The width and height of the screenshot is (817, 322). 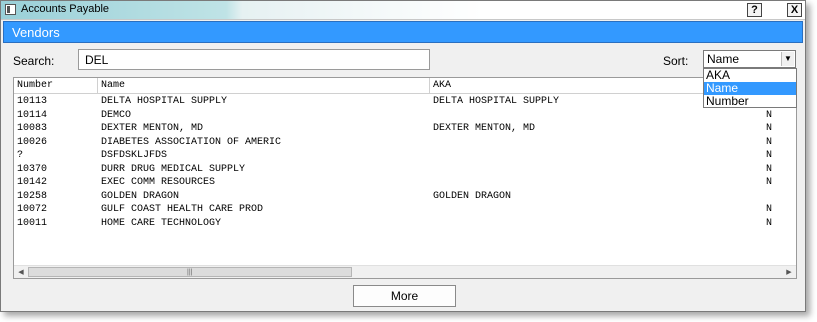 What do you see at coordinates (472, 196) in the screenshot?
I see `vendor-aka-cell: GOLDEN DRAGON` at bounding box center [472, 196].